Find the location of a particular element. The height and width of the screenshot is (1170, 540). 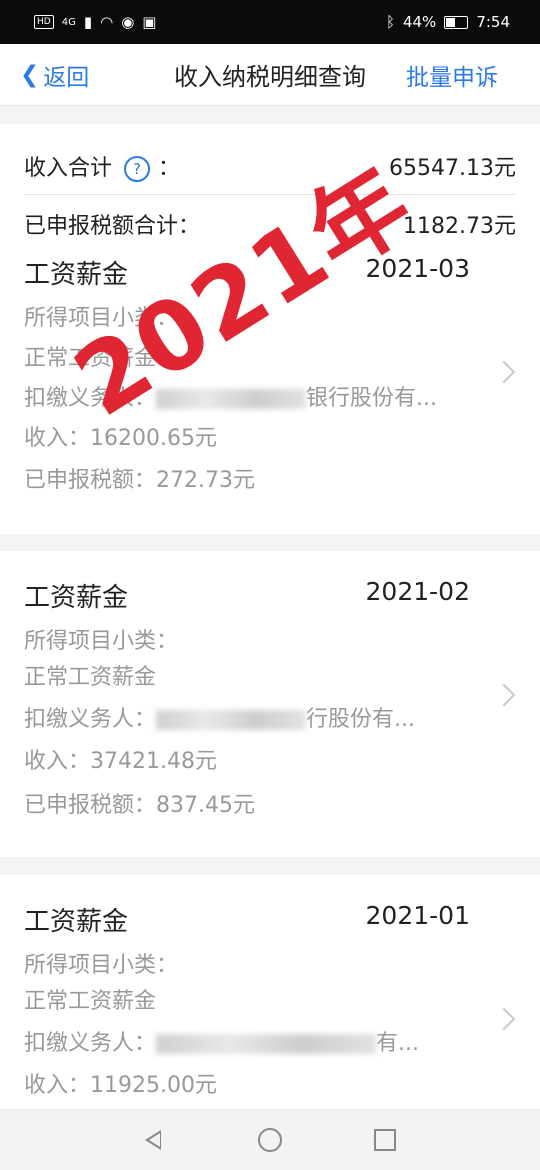

divider is located at coordinates (270, 194).